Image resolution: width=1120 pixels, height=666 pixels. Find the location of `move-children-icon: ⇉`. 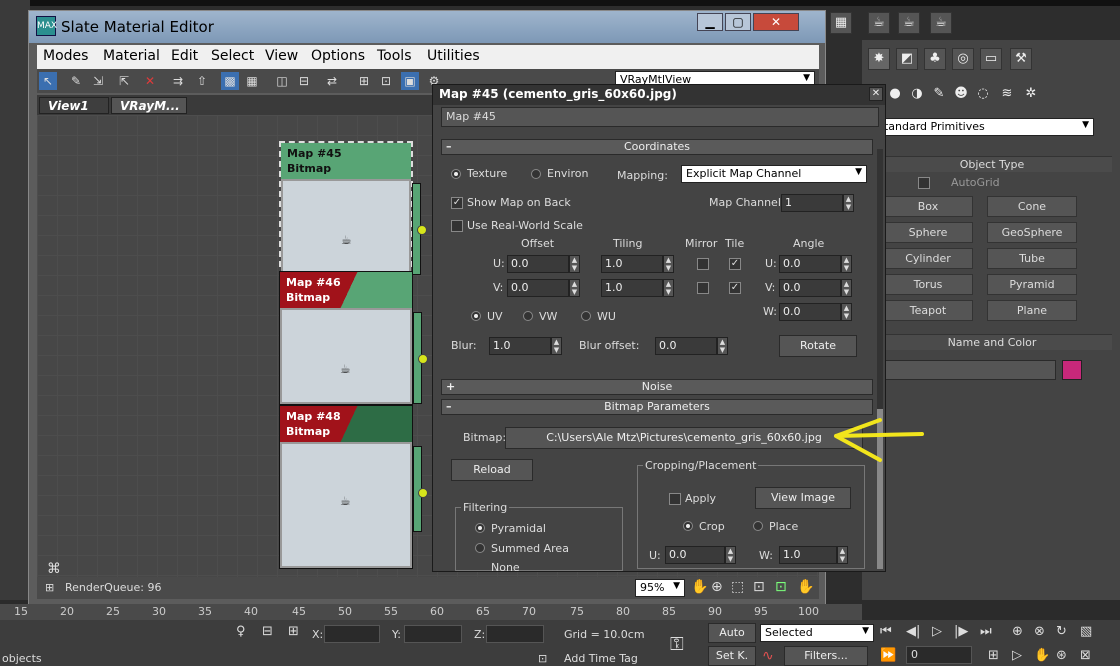

move-children-icon: ⇉ is located at coordinates (178, 81).